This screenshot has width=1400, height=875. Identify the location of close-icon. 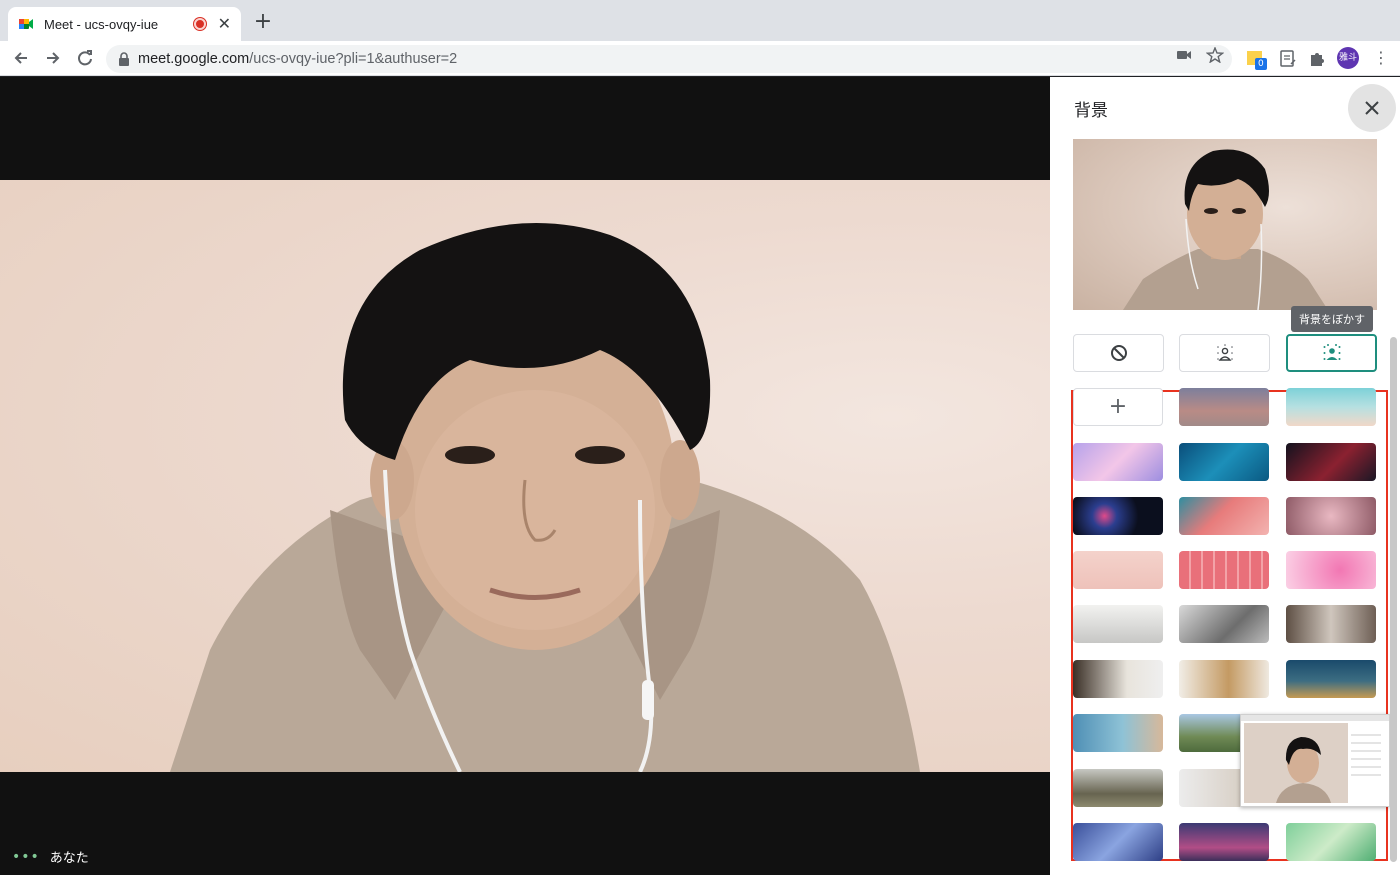
(1372, 108).